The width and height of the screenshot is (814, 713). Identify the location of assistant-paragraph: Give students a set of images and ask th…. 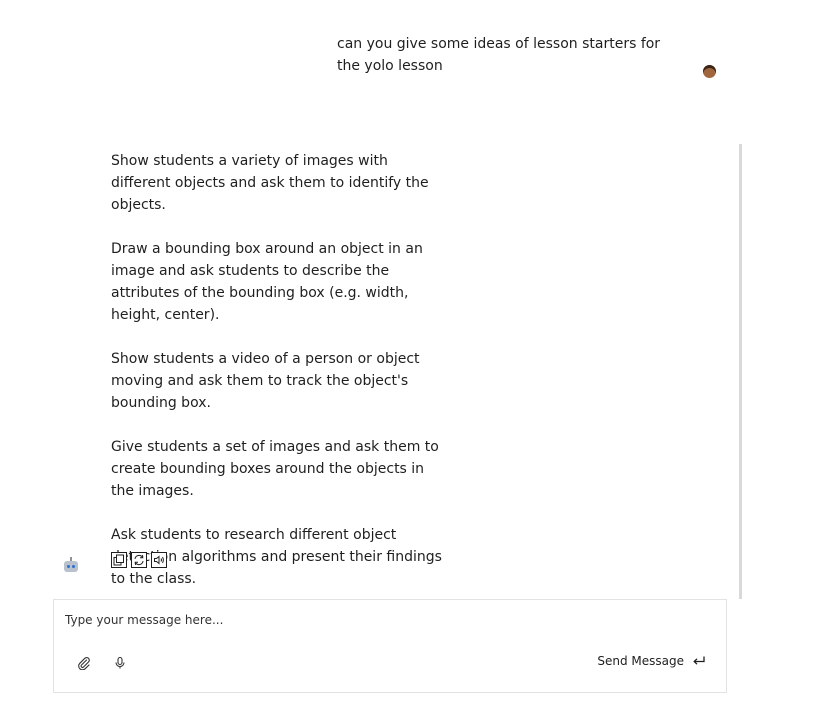
(275, 469).